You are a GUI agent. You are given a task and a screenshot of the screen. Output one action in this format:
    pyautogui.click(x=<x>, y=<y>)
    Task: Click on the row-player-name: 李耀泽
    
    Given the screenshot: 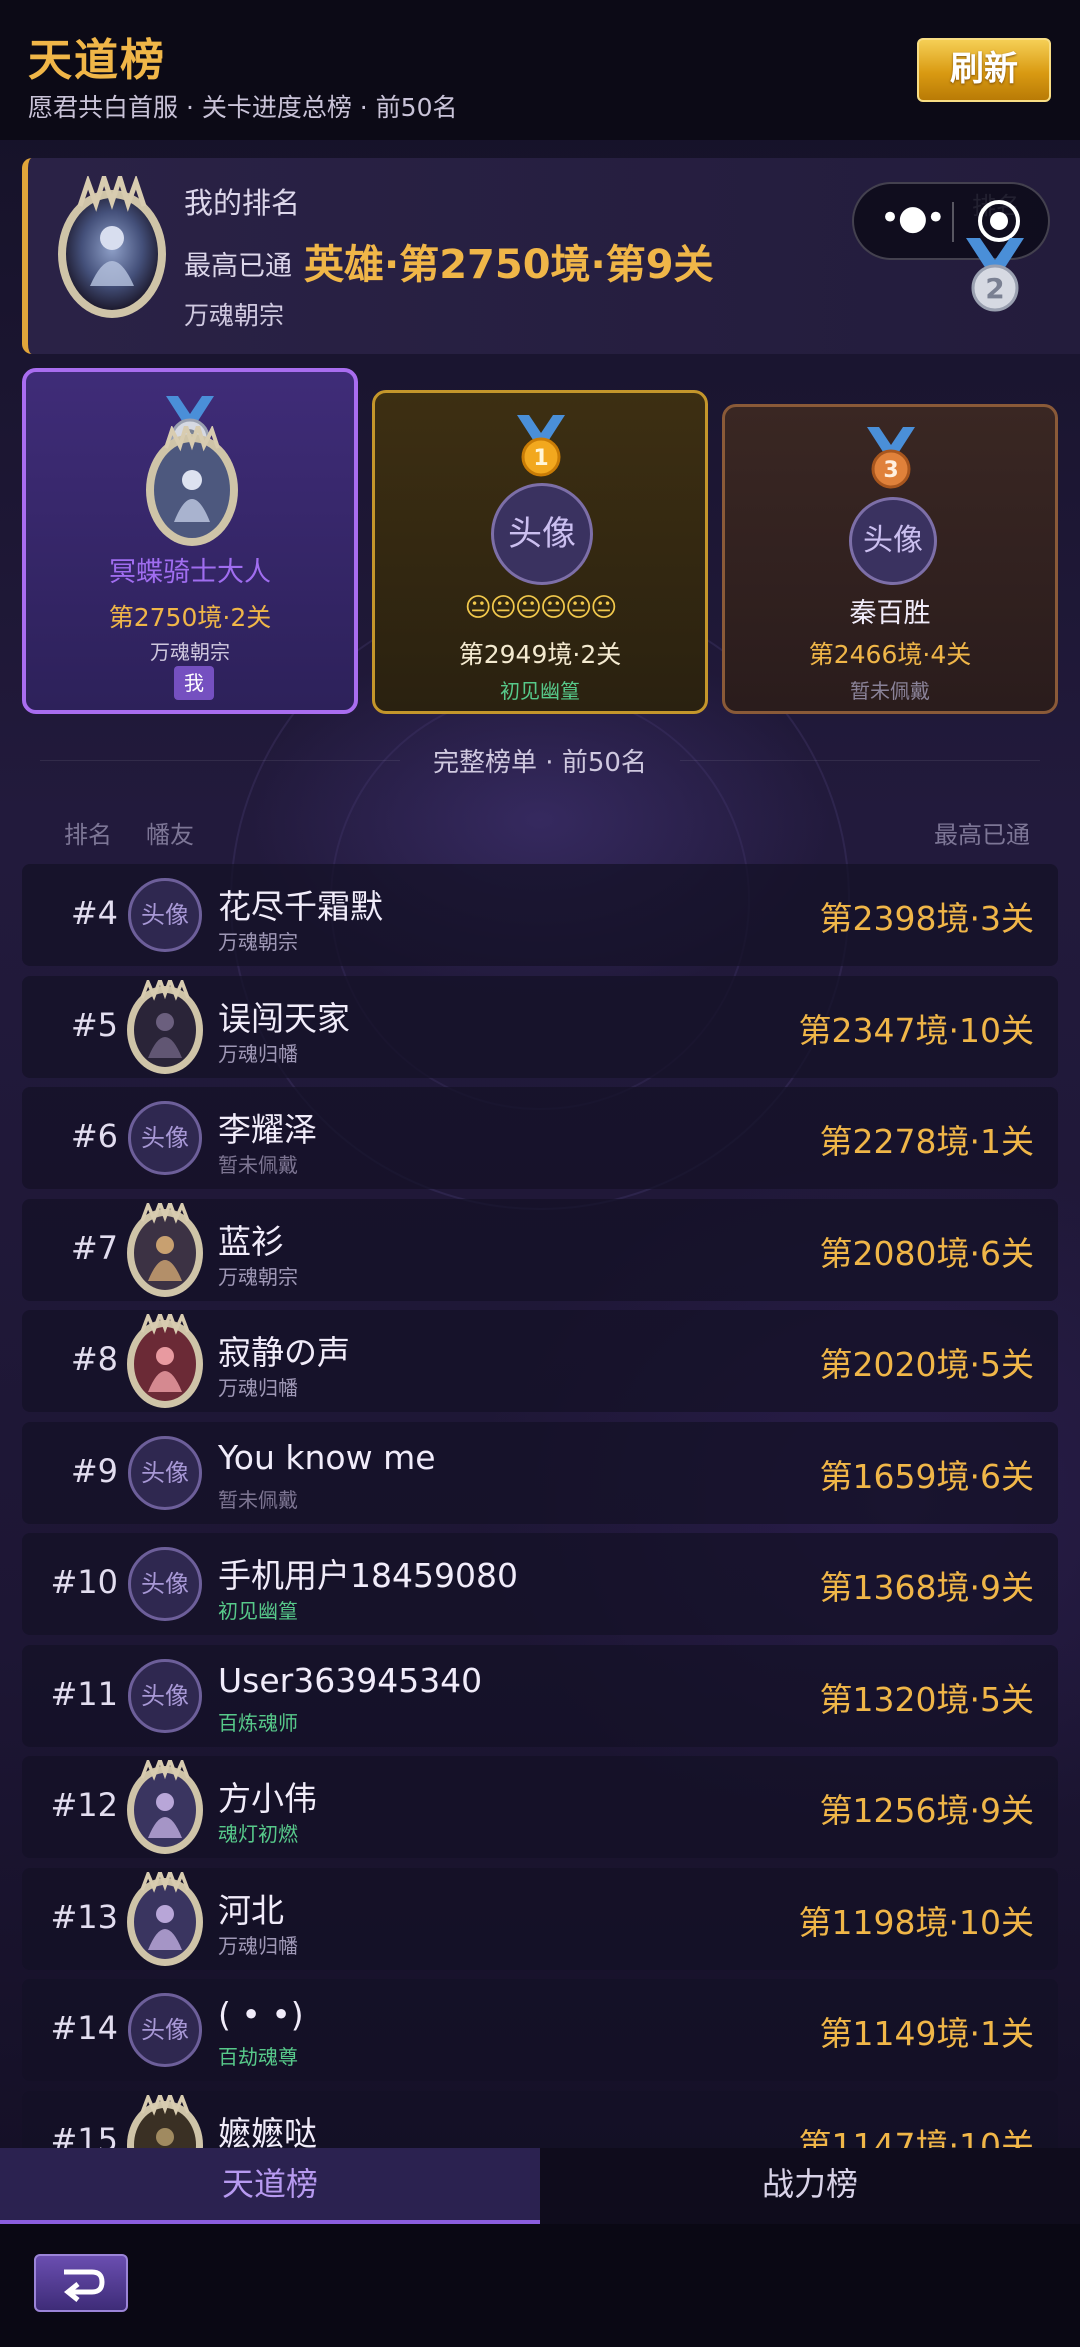 What is the action you would take?
    pyautogui.click(x=267, y=1129)
    